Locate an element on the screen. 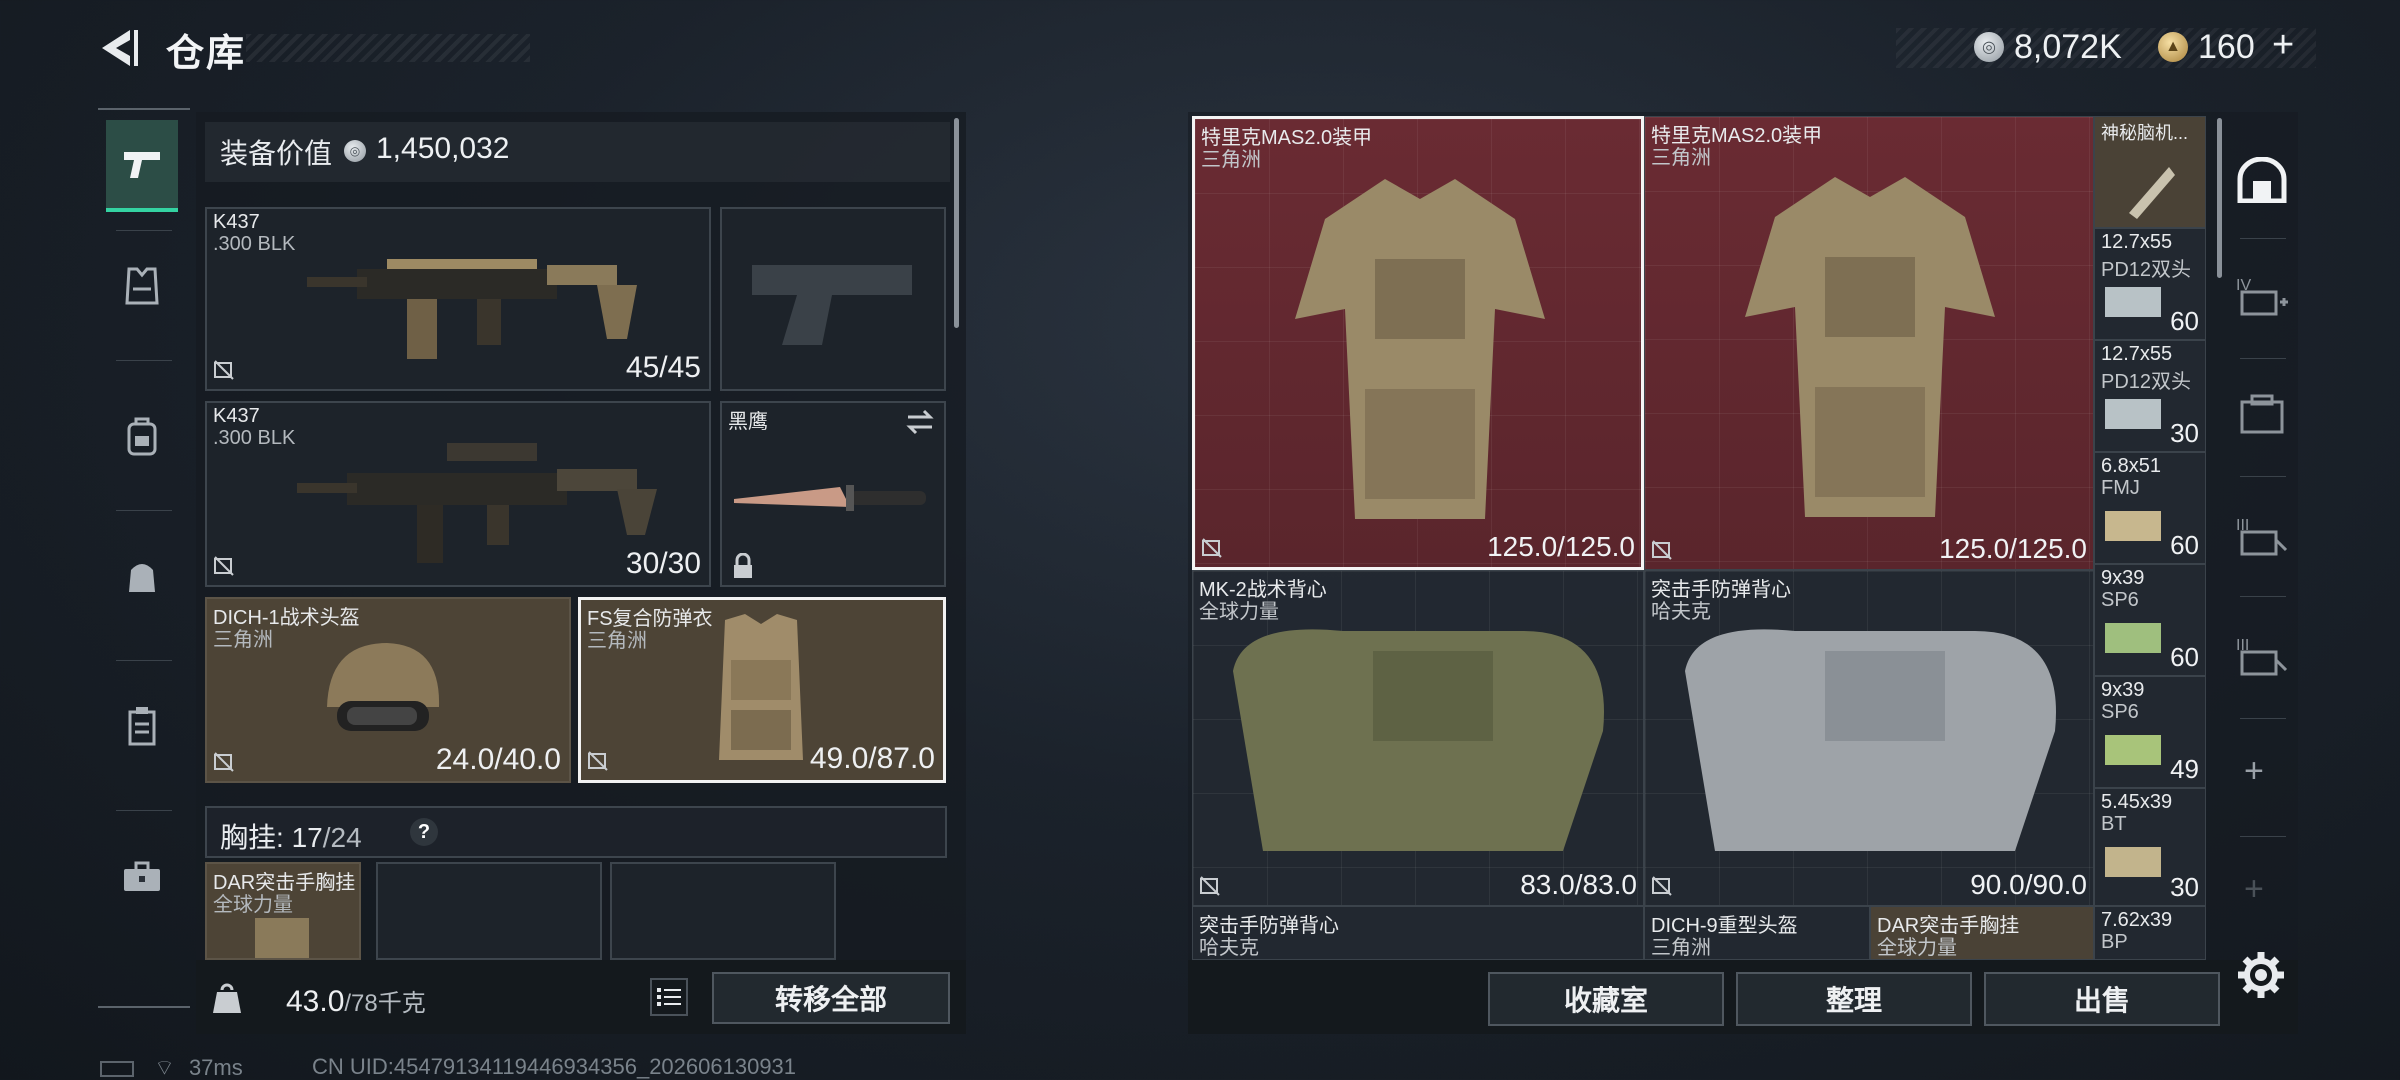  stash-item-vest: MK-2战术背心 全球力量 83.0/83.0 is located at coordinates (1418, 738).